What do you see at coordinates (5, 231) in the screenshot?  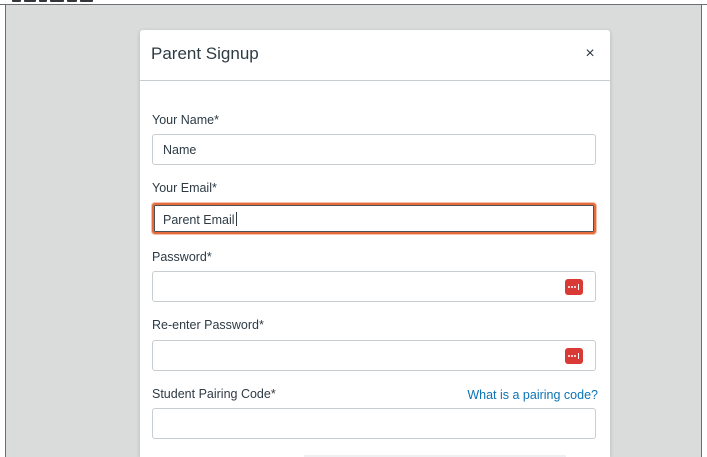 I see `window-left-edge` at bounding box center [5, 231].